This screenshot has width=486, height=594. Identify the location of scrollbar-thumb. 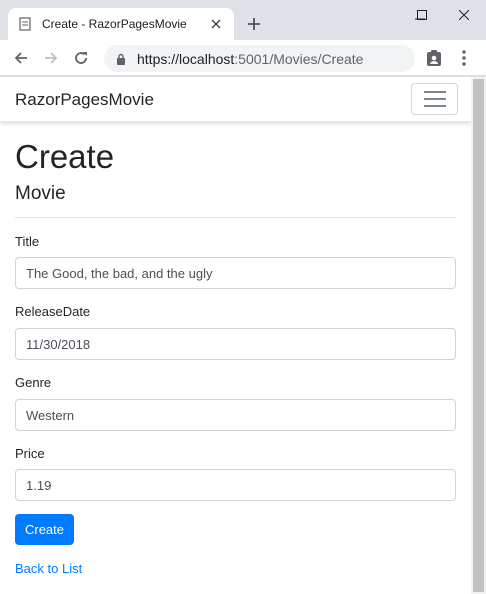
(478, 335).